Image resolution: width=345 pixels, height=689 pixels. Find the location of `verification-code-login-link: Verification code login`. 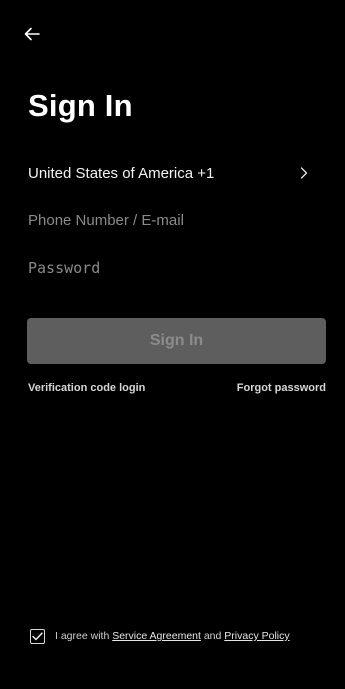

verification-code-login-link: Verification code login is located at coordinates (86, 388).